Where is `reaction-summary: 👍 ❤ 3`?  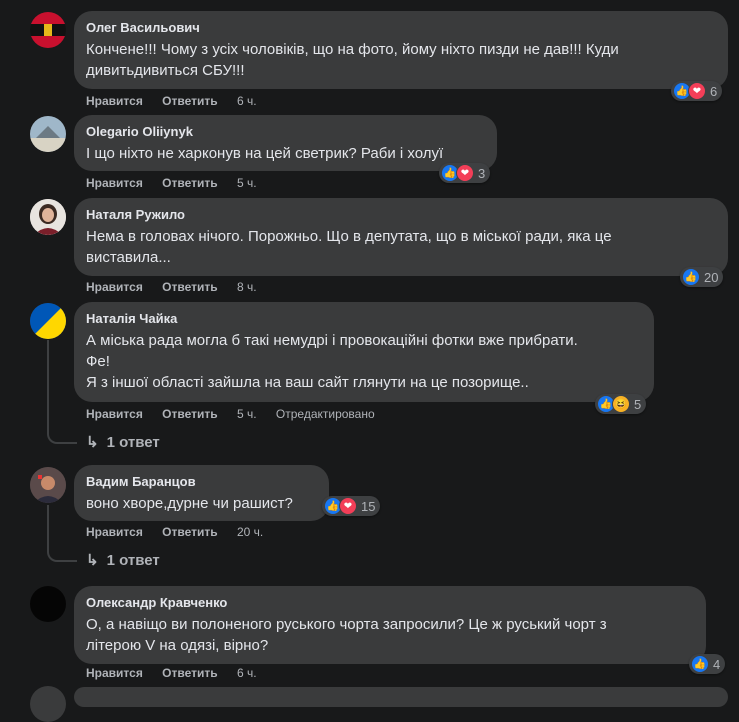
reaction-summary: 👍 ❤ 3 is located at coordinates (465, 173).